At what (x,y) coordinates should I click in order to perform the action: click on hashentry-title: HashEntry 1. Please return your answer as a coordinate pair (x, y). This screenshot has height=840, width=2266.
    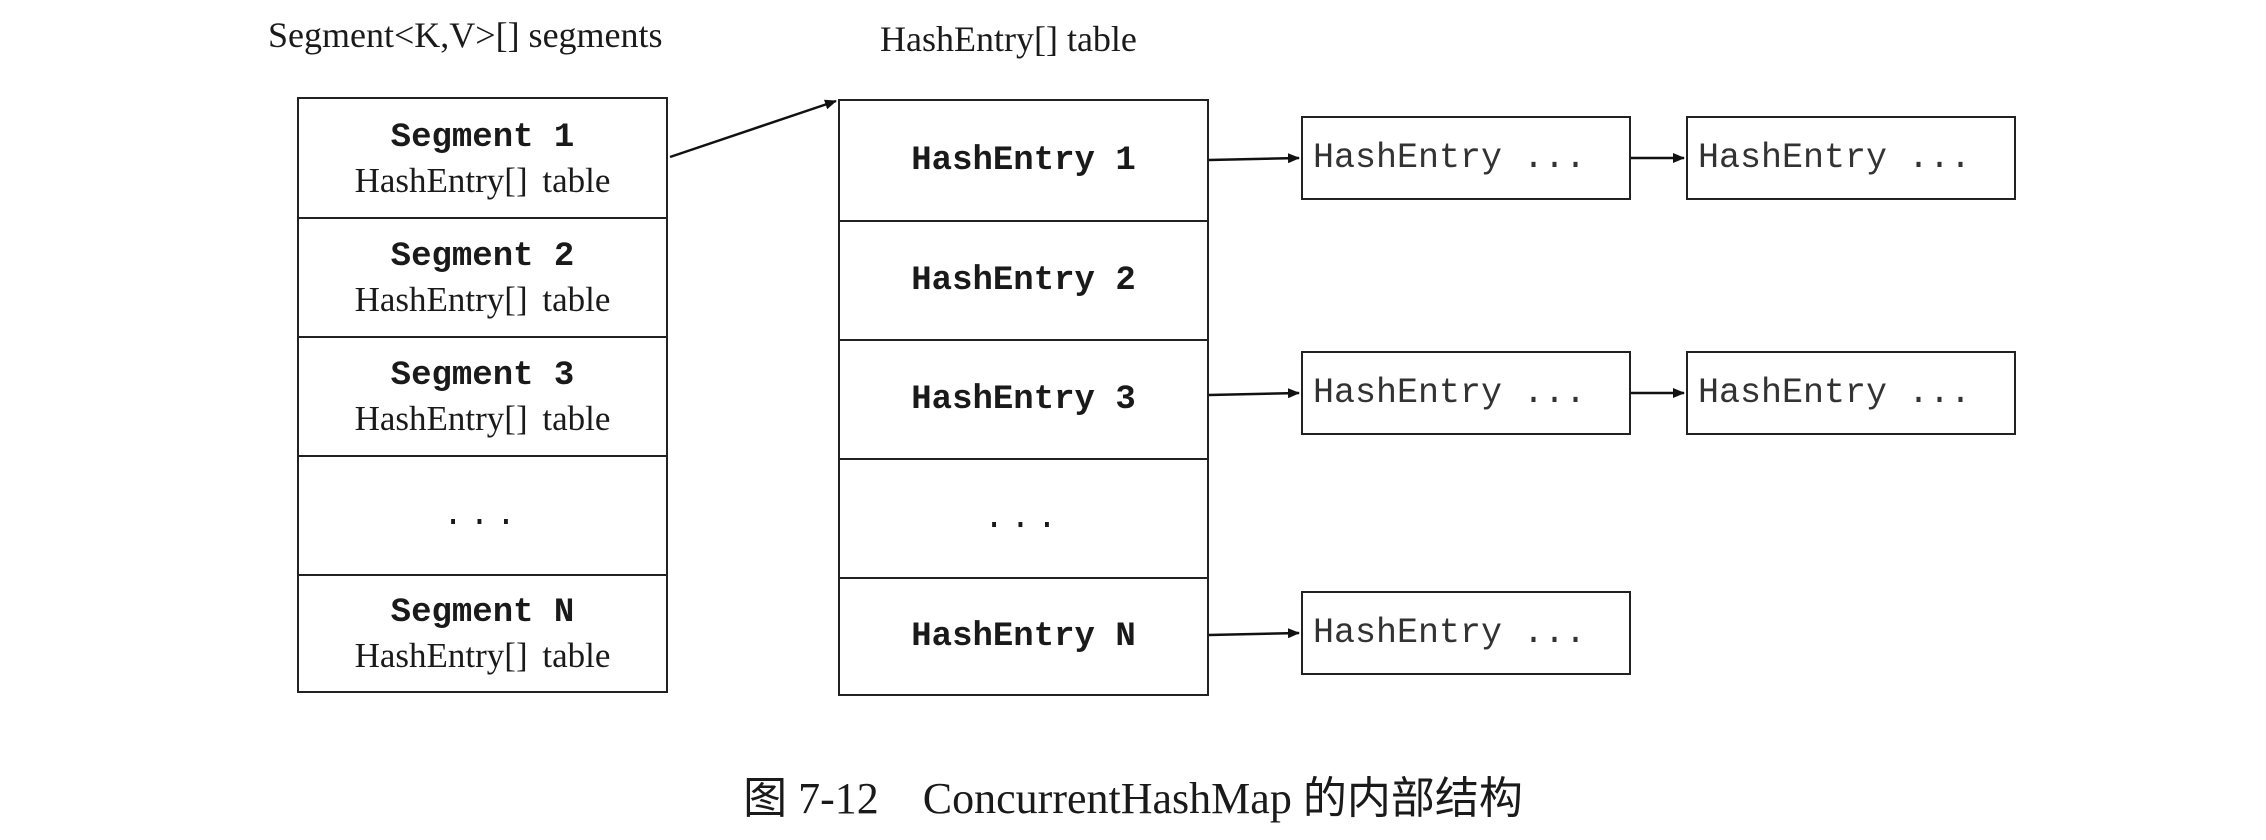
    Looking at the image, I should click on (1023, 161).